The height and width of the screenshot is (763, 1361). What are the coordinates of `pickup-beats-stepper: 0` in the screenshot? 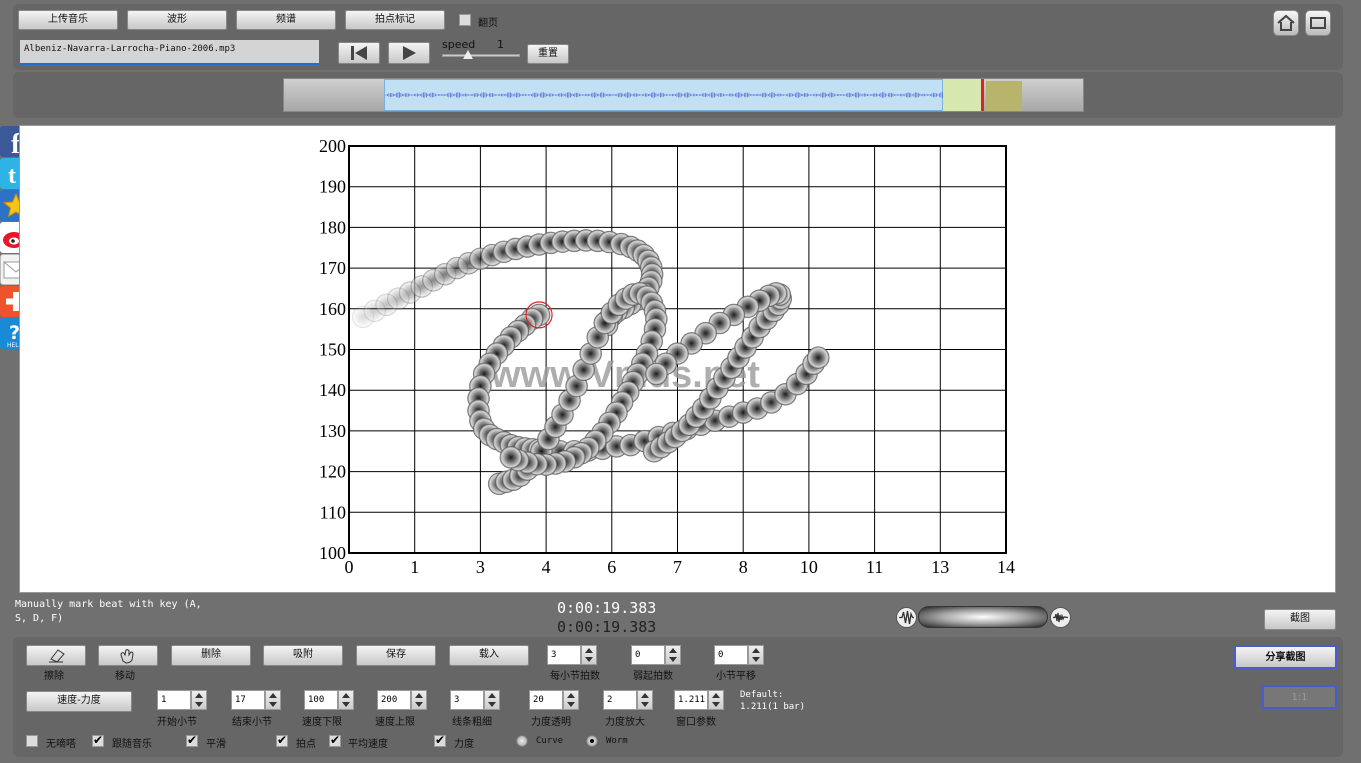 It's located at (660, 655).